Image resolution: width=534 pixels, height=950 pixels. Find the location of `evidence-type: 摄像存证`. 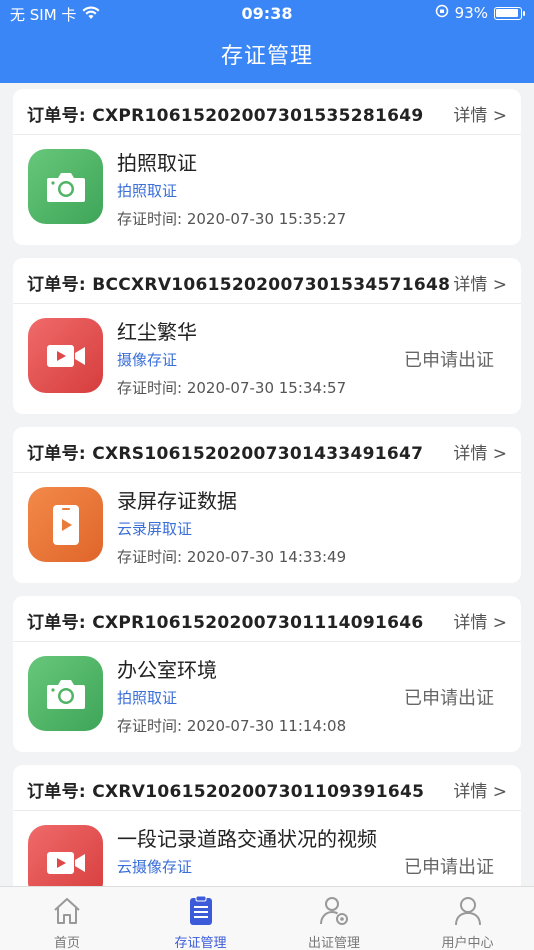

evidence-type: 摄像存证 is located at coordinates (147, 360).